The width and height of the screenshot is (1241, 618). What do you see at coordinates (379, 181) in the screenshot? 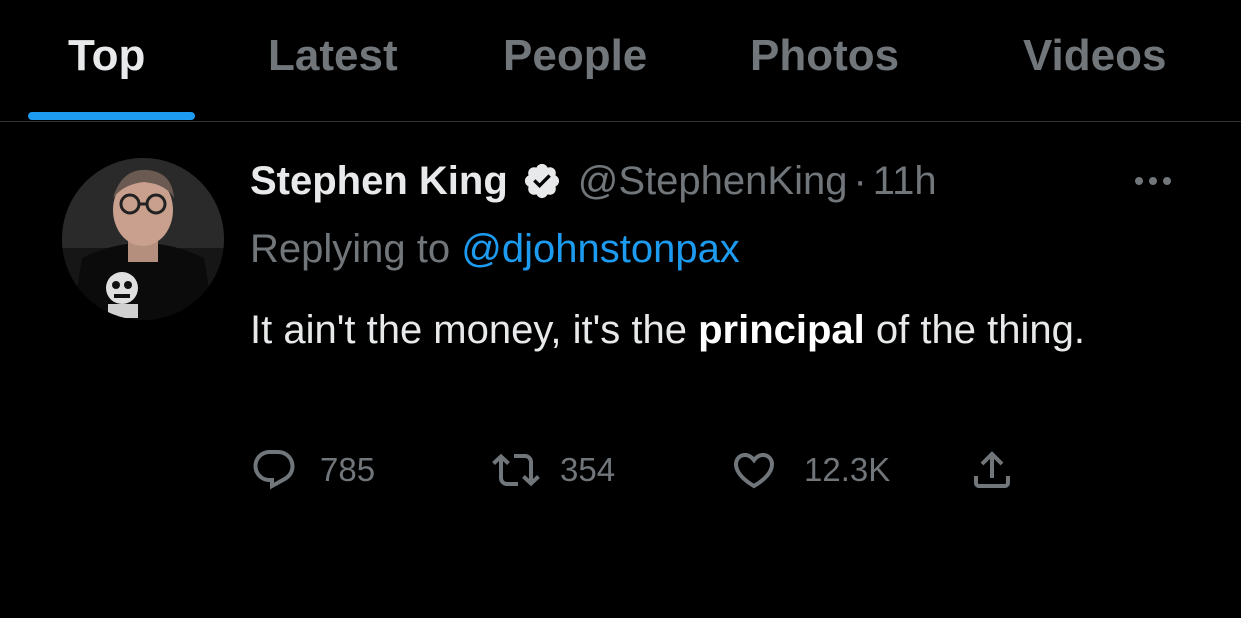
I see `display-name: Stephen King` at bounding box center [379, 181].